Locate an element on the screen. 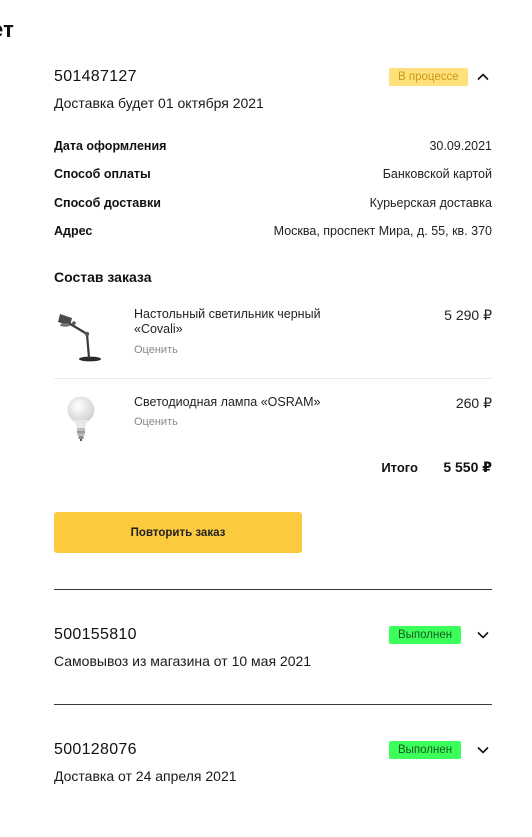 The width and height of the screenshot is (532, 837). repeat-order-button: Повторить заказ is located at coordinates (178, 532).